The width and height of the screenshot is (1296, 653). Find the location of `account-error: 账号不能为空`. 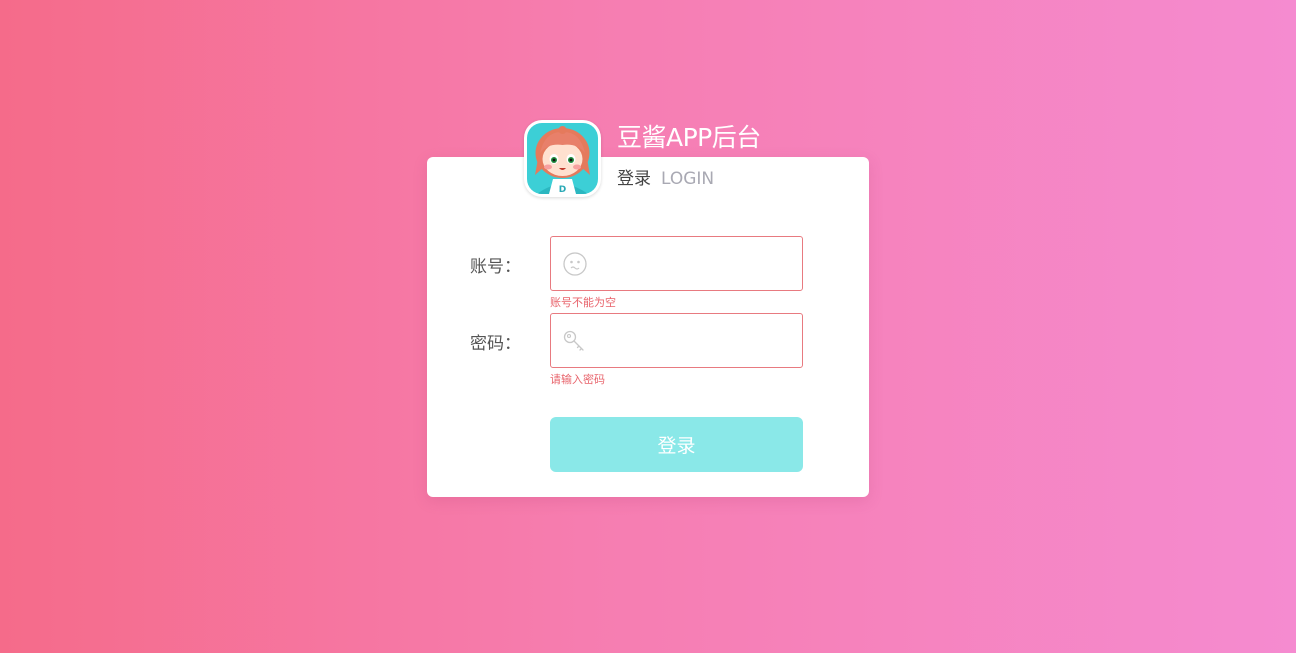

account-error: 账号不能为空 is located at coordinates (583, 302).